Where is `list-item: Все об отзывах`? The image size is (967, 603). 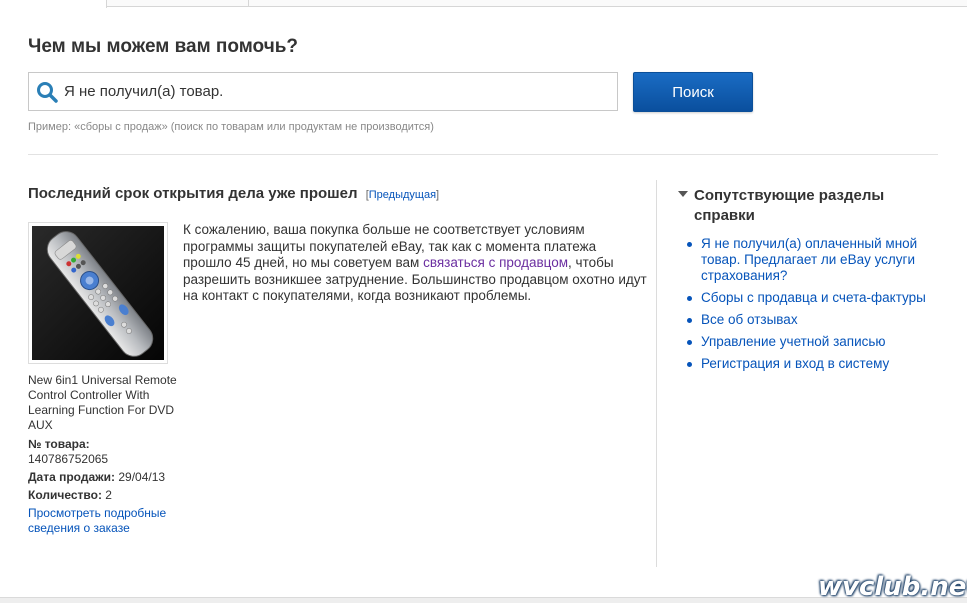
list-item: Все об отзывах is located at coordinates (816, 320).